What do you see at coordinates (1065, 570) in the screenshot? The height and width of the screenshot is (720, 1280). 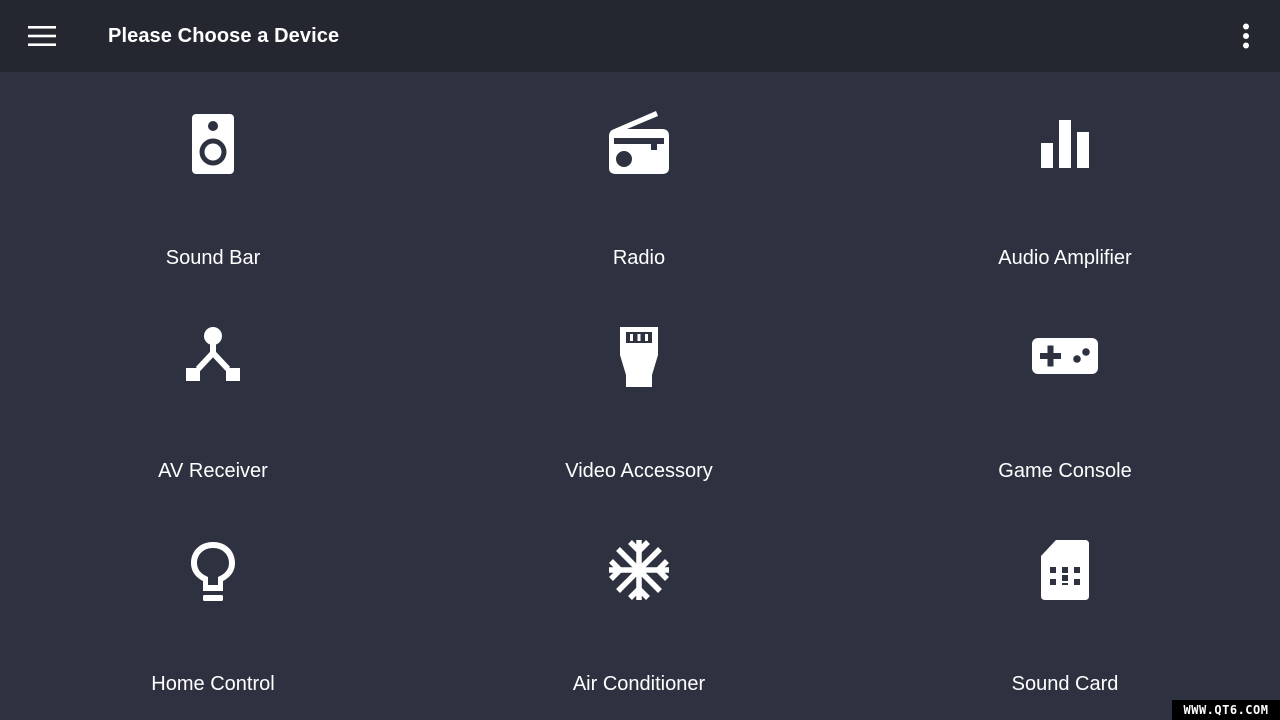 I see `sd-card-icon` at bounding box center [1065, 570].